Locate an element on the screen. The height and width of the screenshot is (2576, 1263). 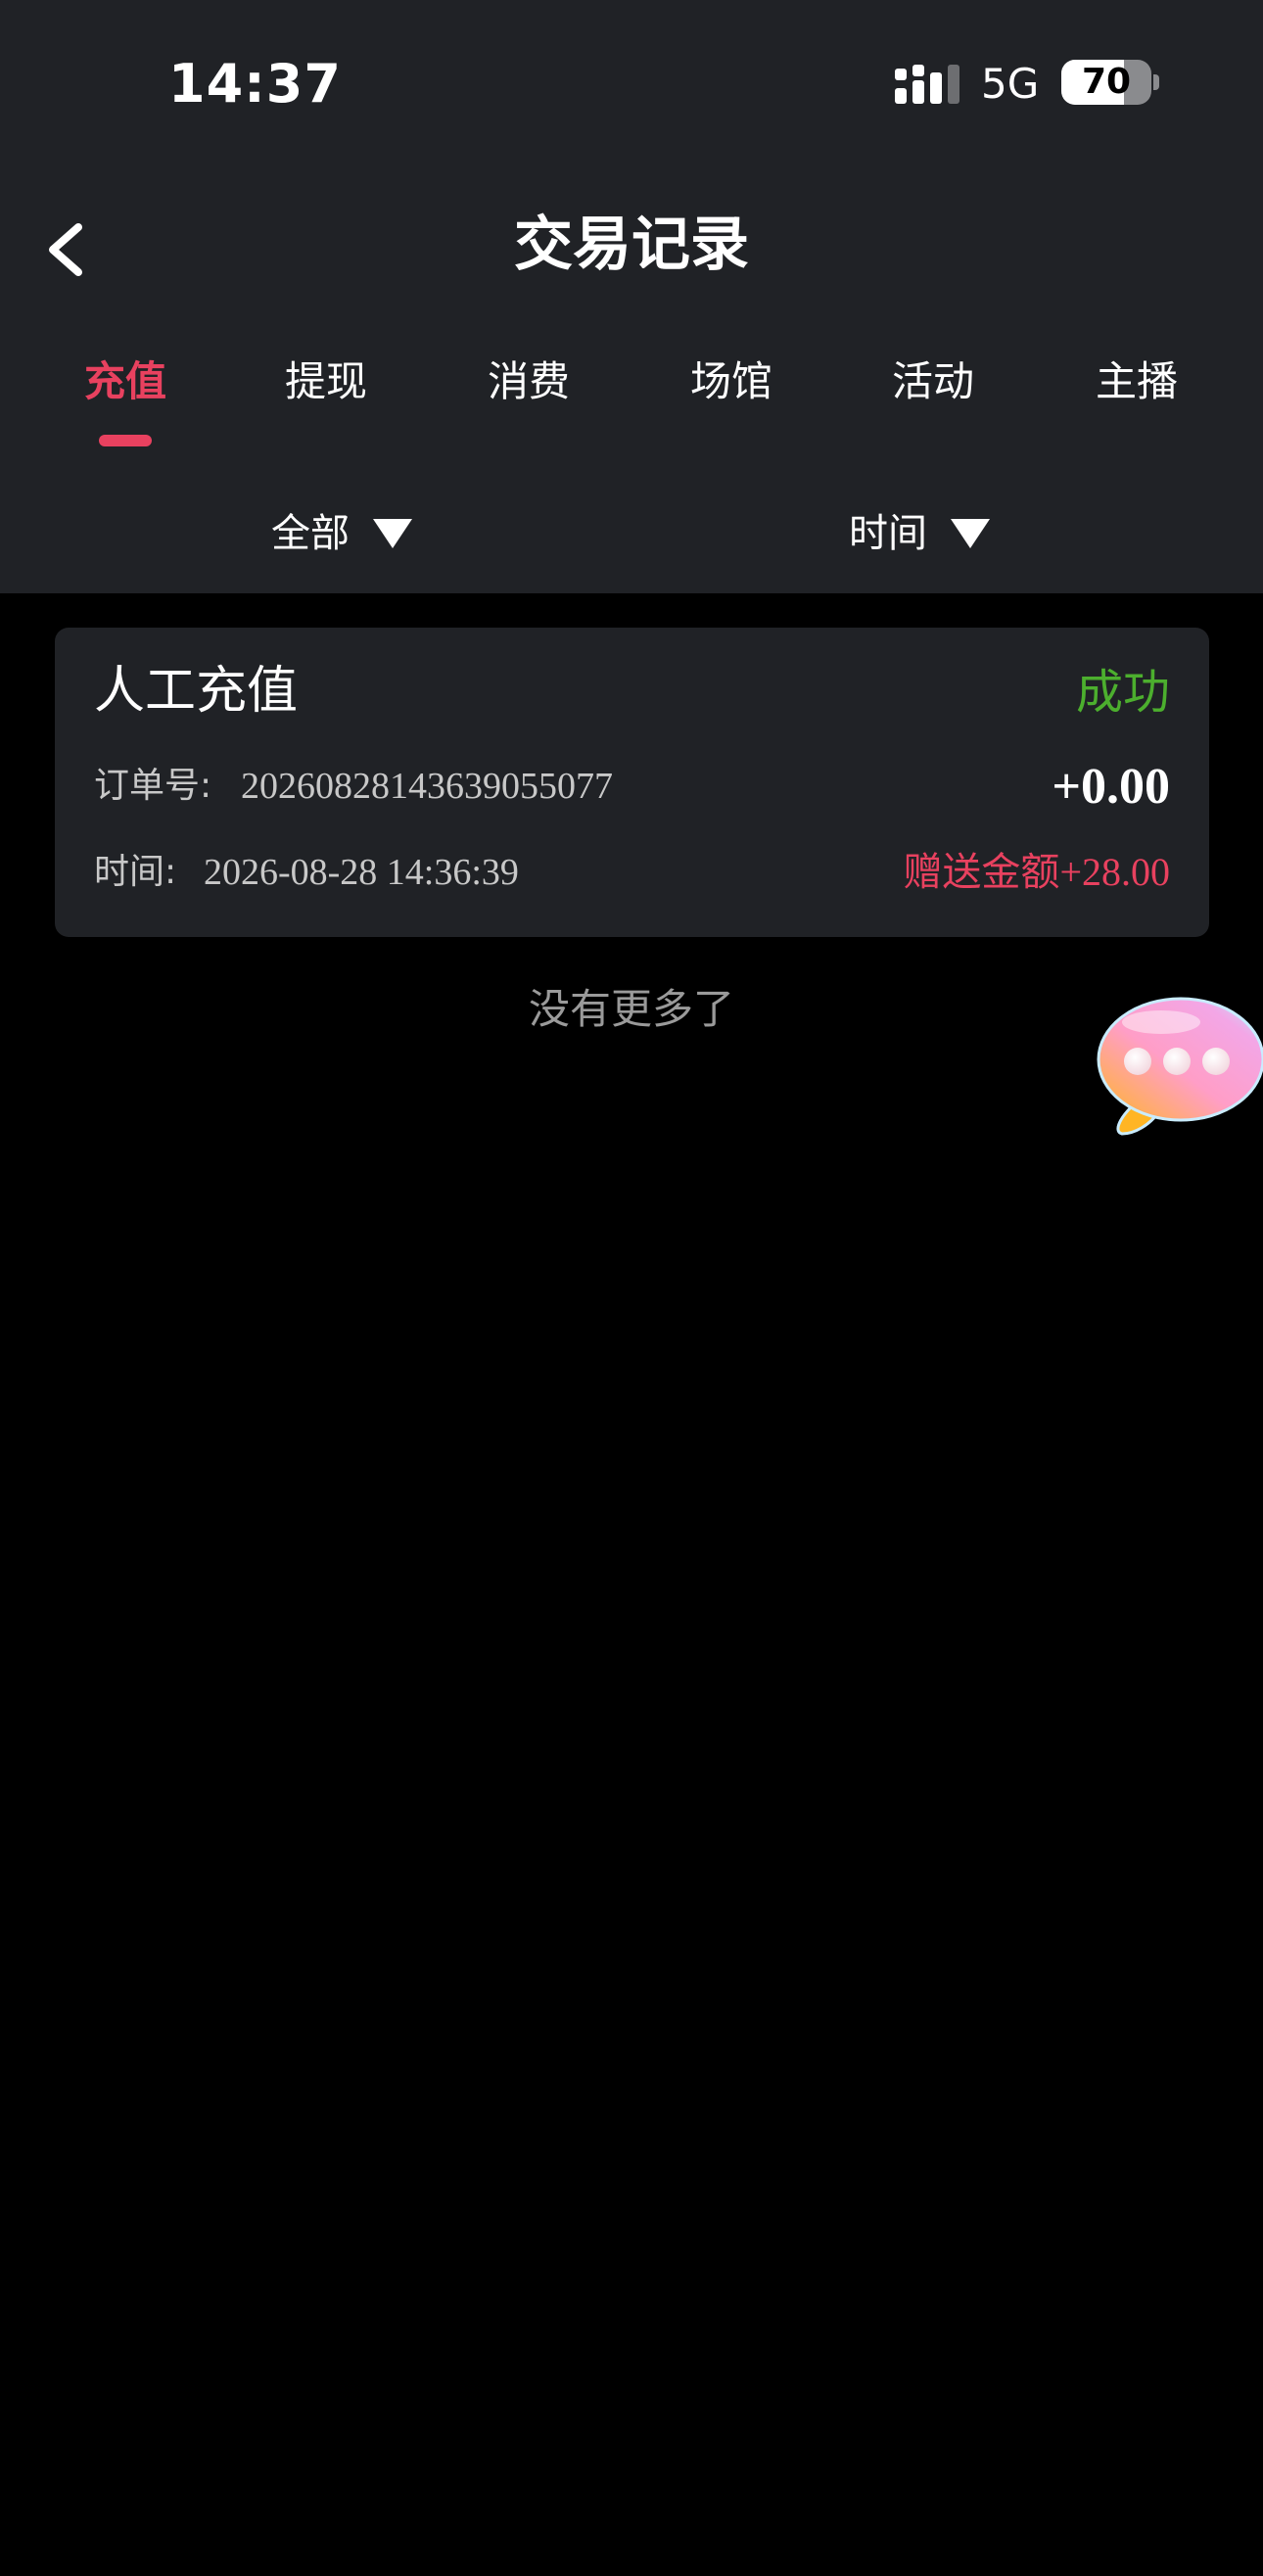
type-filter-dropdown: 全部 is located at coordinates (342, 533).